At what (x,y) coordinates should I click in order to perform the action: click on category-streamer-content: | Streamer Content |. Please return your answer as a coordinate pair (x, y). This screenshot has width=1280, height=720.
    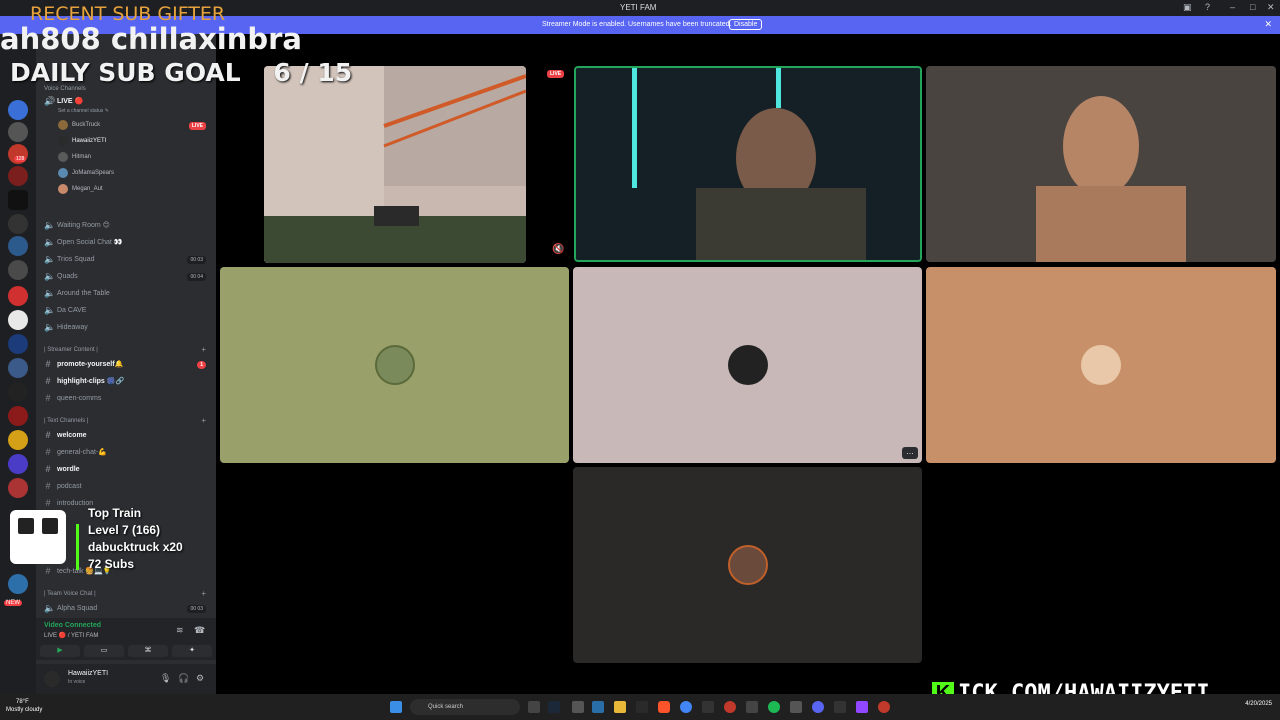
    Looking at the image, I should click on (71, 350).